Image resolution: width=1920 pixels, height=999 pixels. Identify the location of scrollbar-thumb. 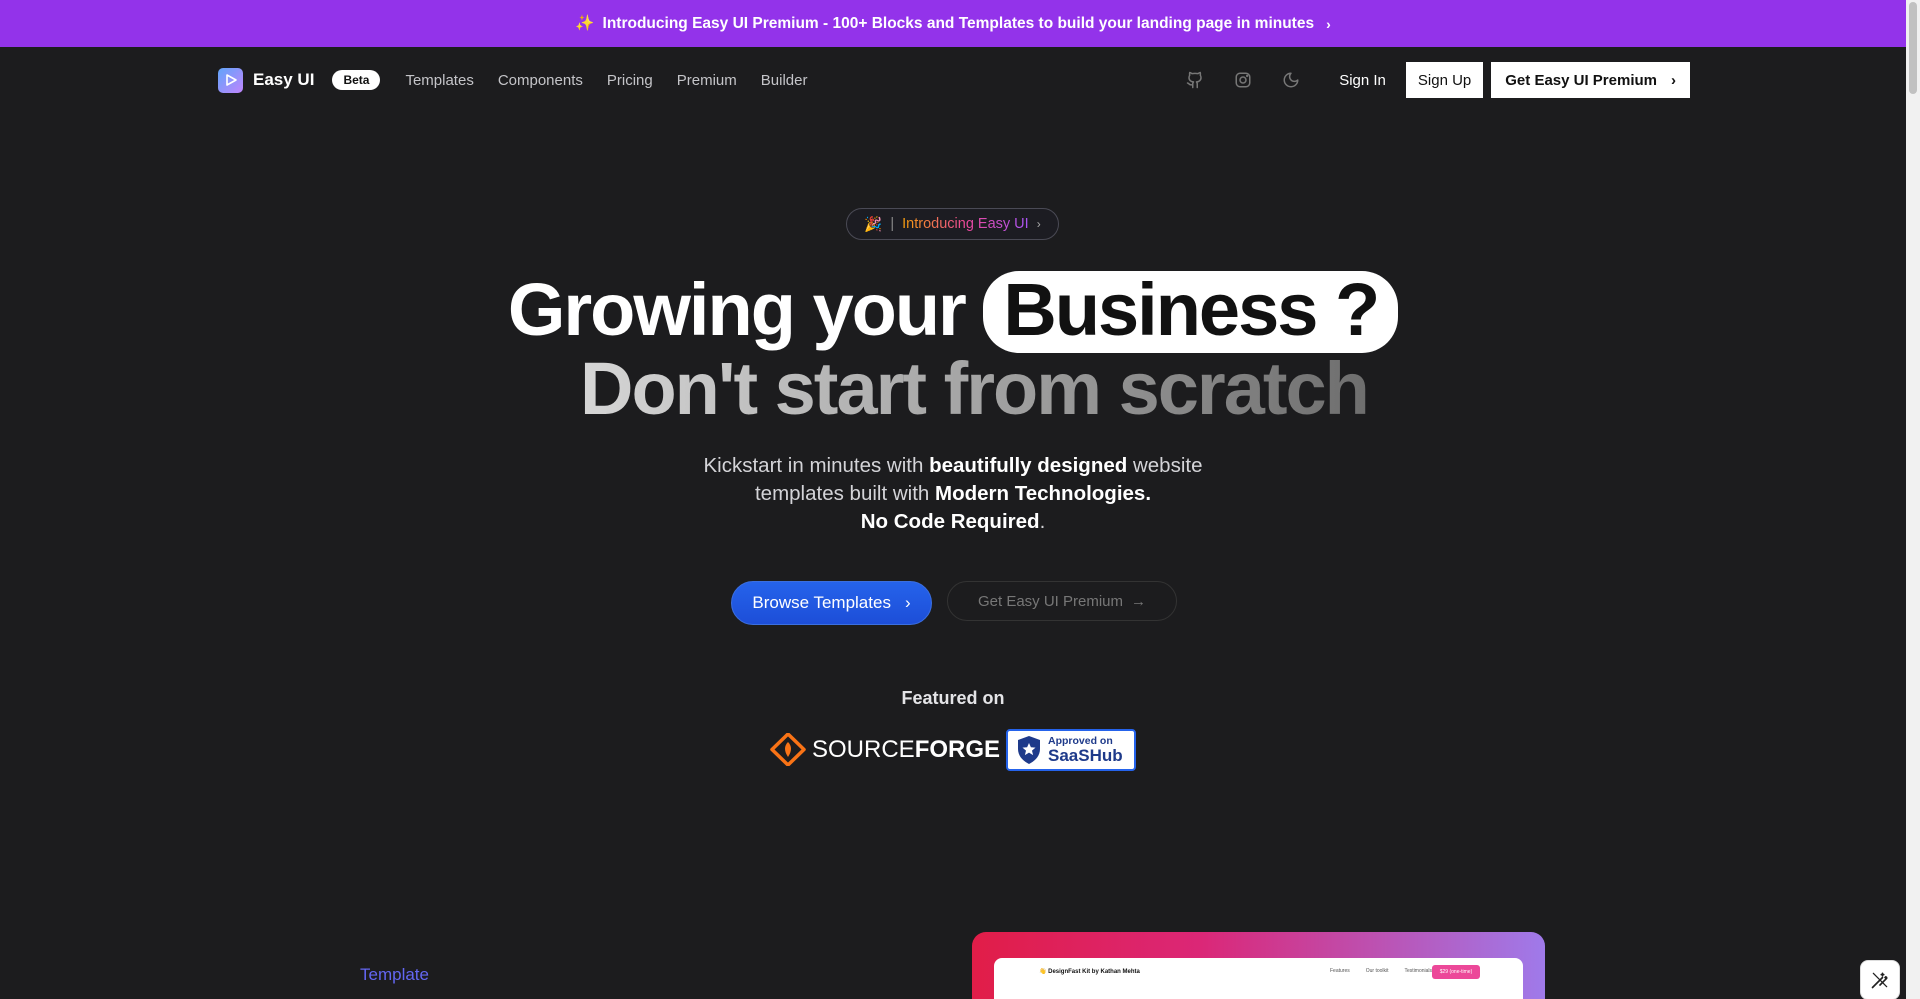
(1913, 48).